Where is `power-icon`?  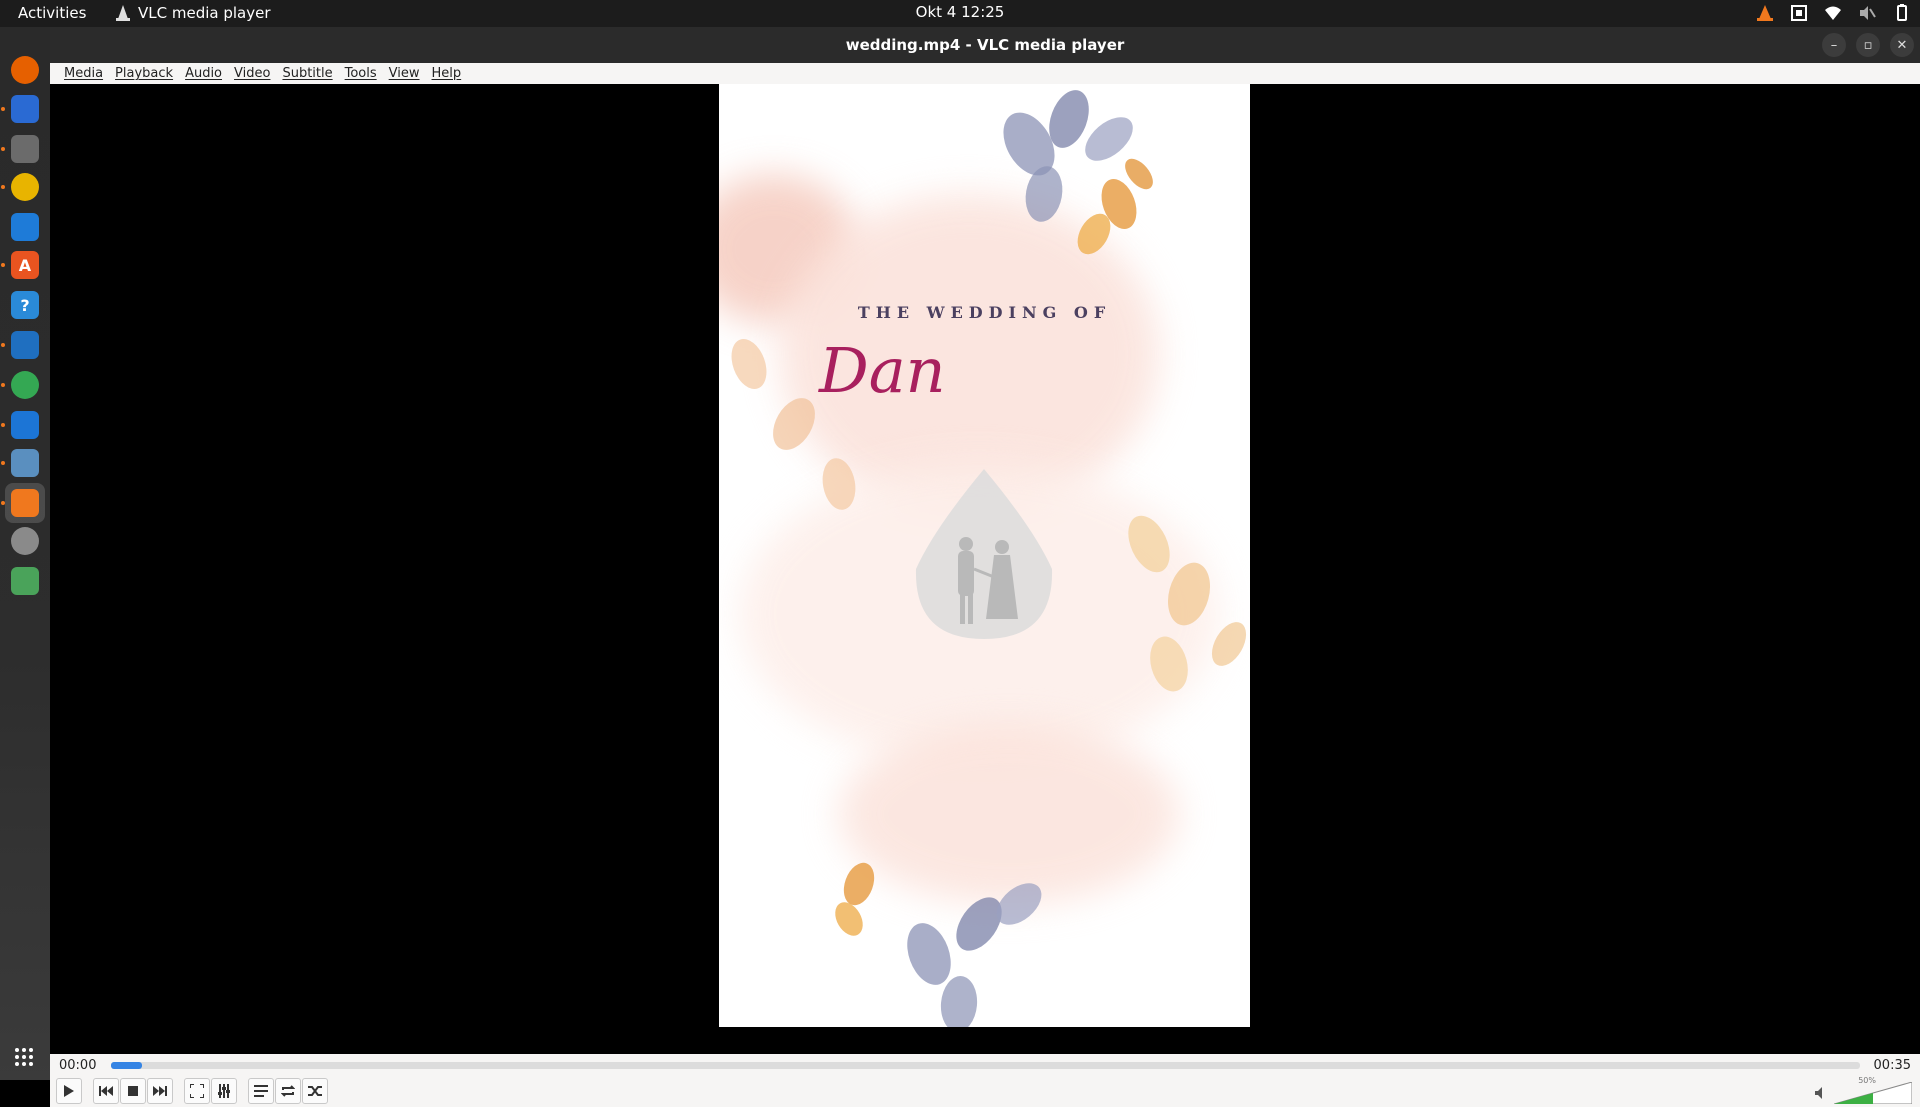
power-icon is located at coordinates (1901, 13).